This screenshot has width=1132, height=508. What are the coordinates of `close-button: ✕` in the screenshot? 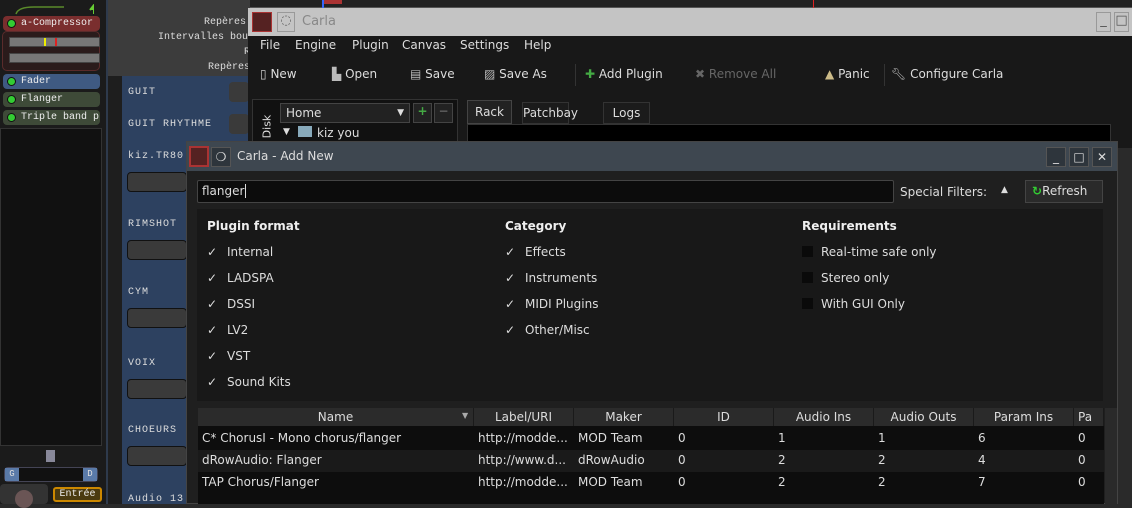 It's located at (1102, 157).